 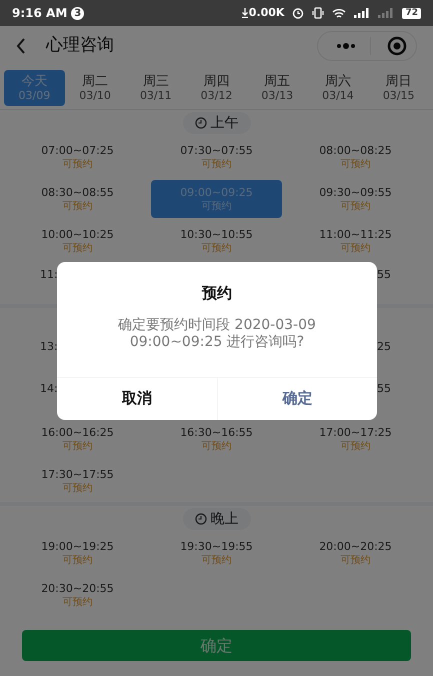 I want to click on target-icon, so click(x=397, y=46).